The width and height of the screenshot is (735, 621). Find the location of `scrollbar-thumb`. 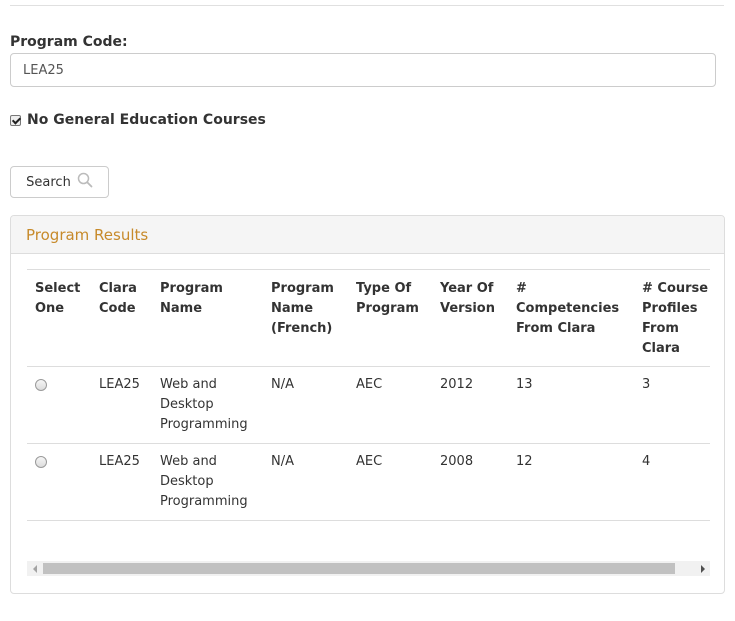

scrollbar-thumb is located at coordinates (359, 568).